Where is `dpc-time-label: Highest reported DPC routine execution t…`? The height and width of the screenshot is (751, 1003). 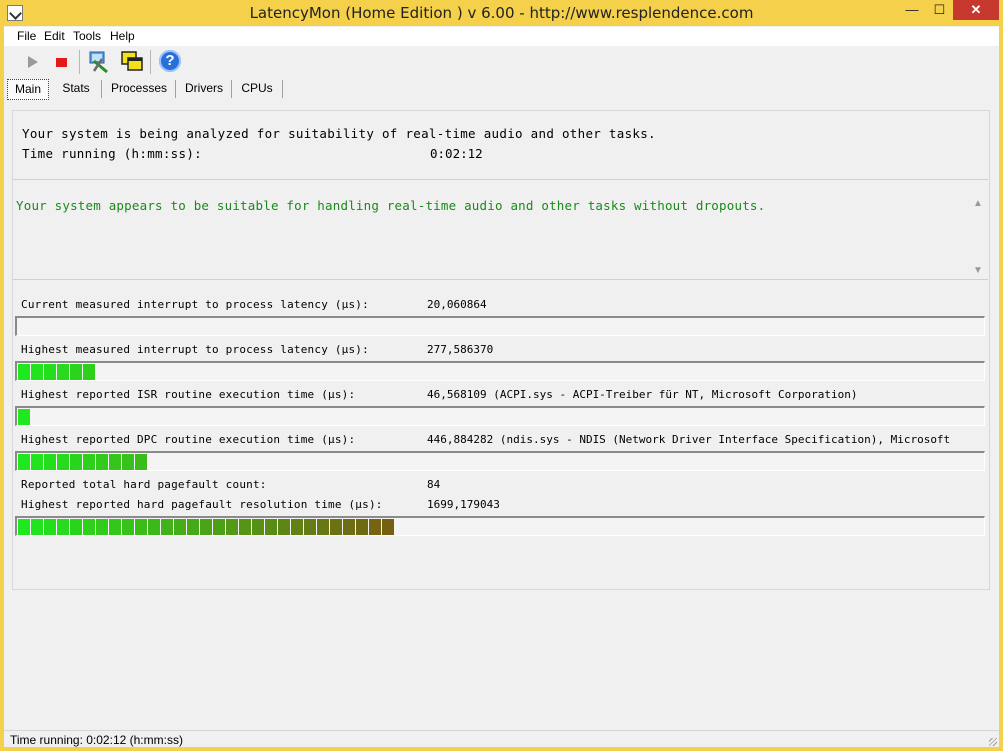
dpc-time-label: Highest reported DPC routine execution t… is located at coordinates (188, 439).